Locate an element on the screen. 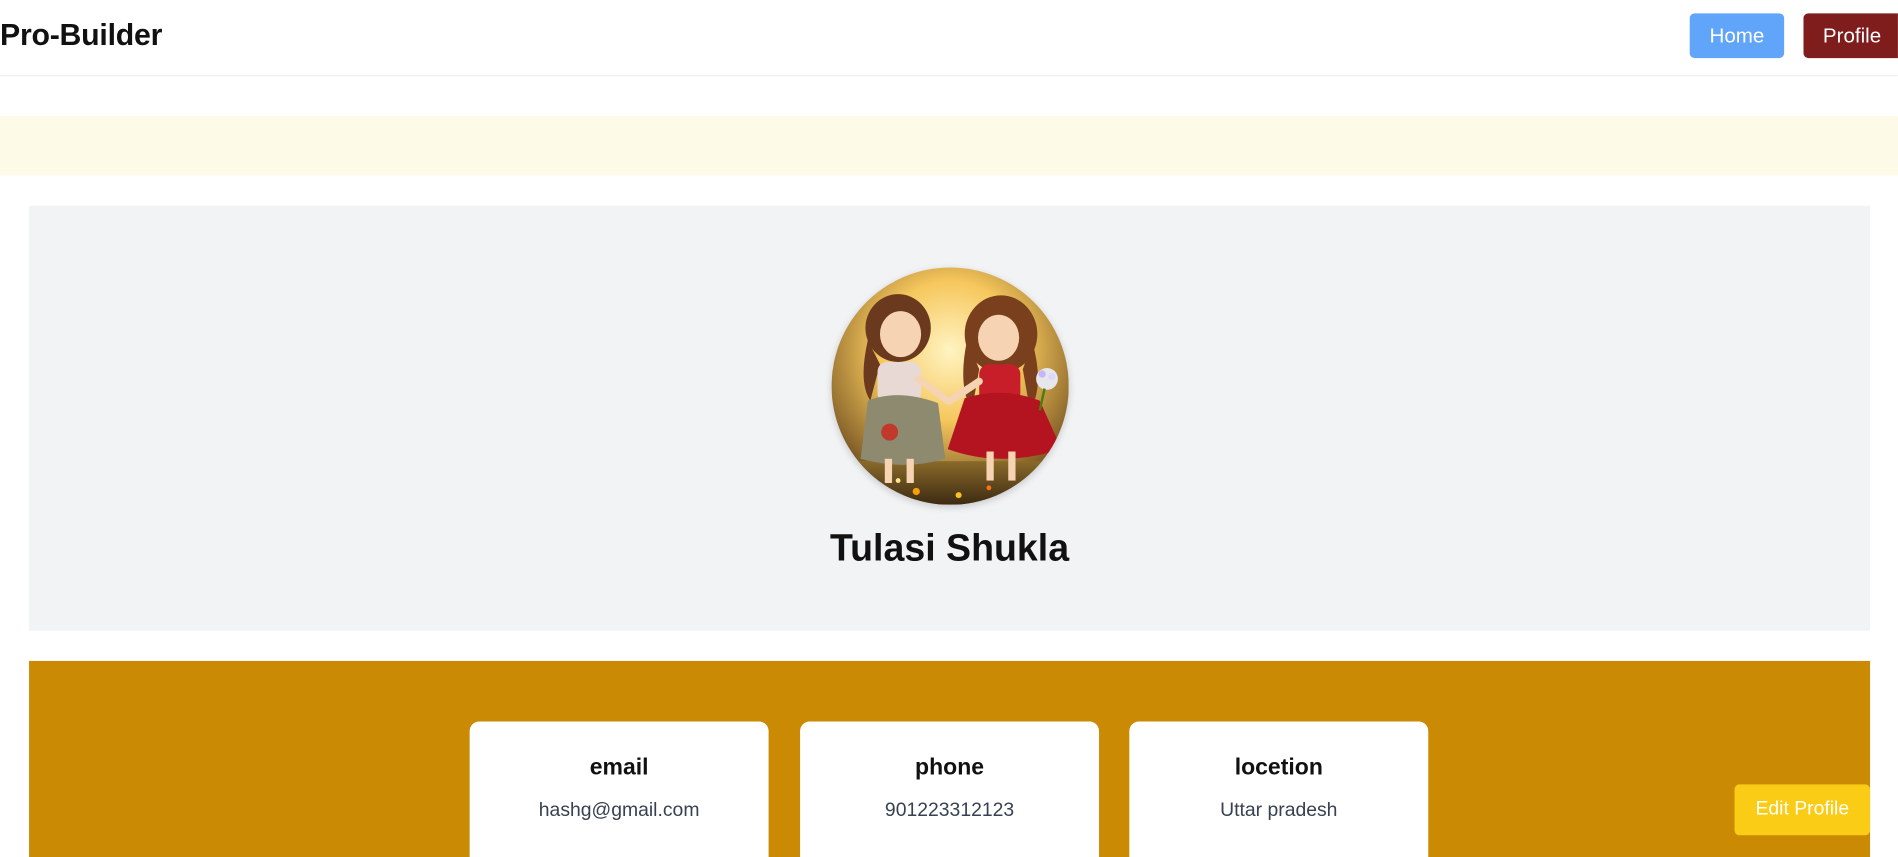  brand-logo: Pro-Builder is located at coordinates (81, 35).